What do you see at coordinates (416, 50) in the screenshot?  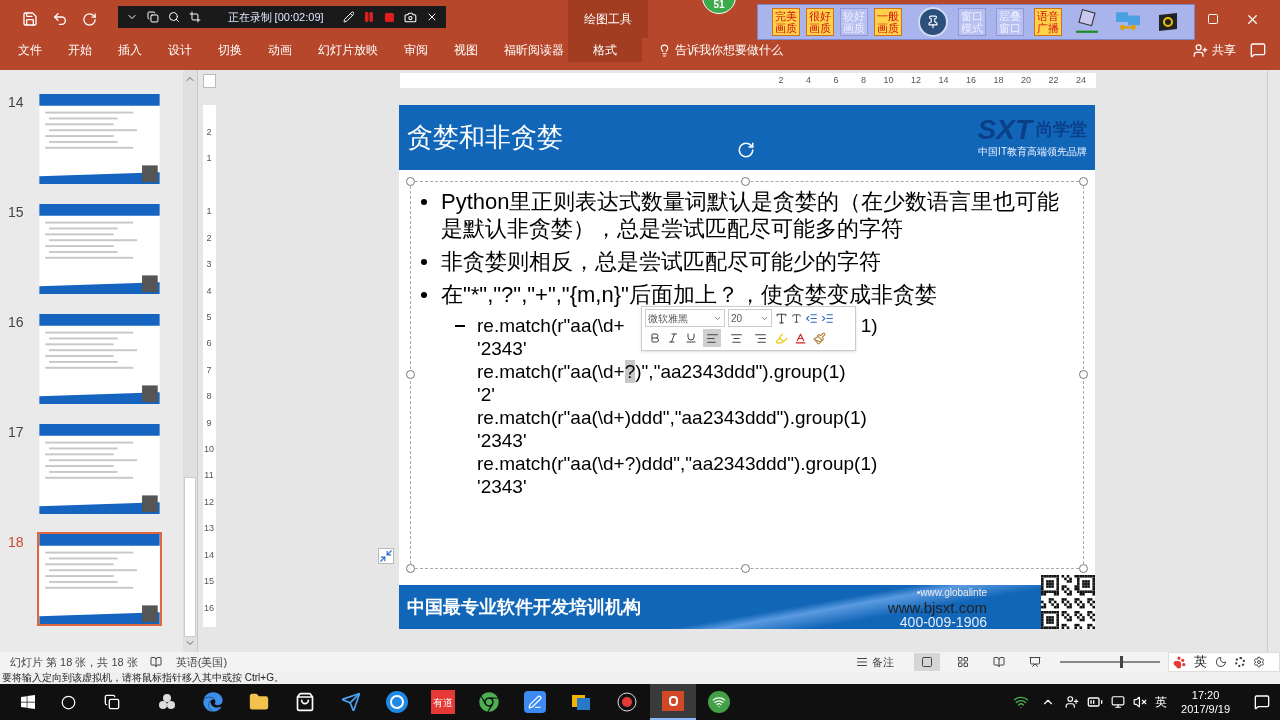 I see `ribbon-tab: 审阅` at bounding box center [416, 50].